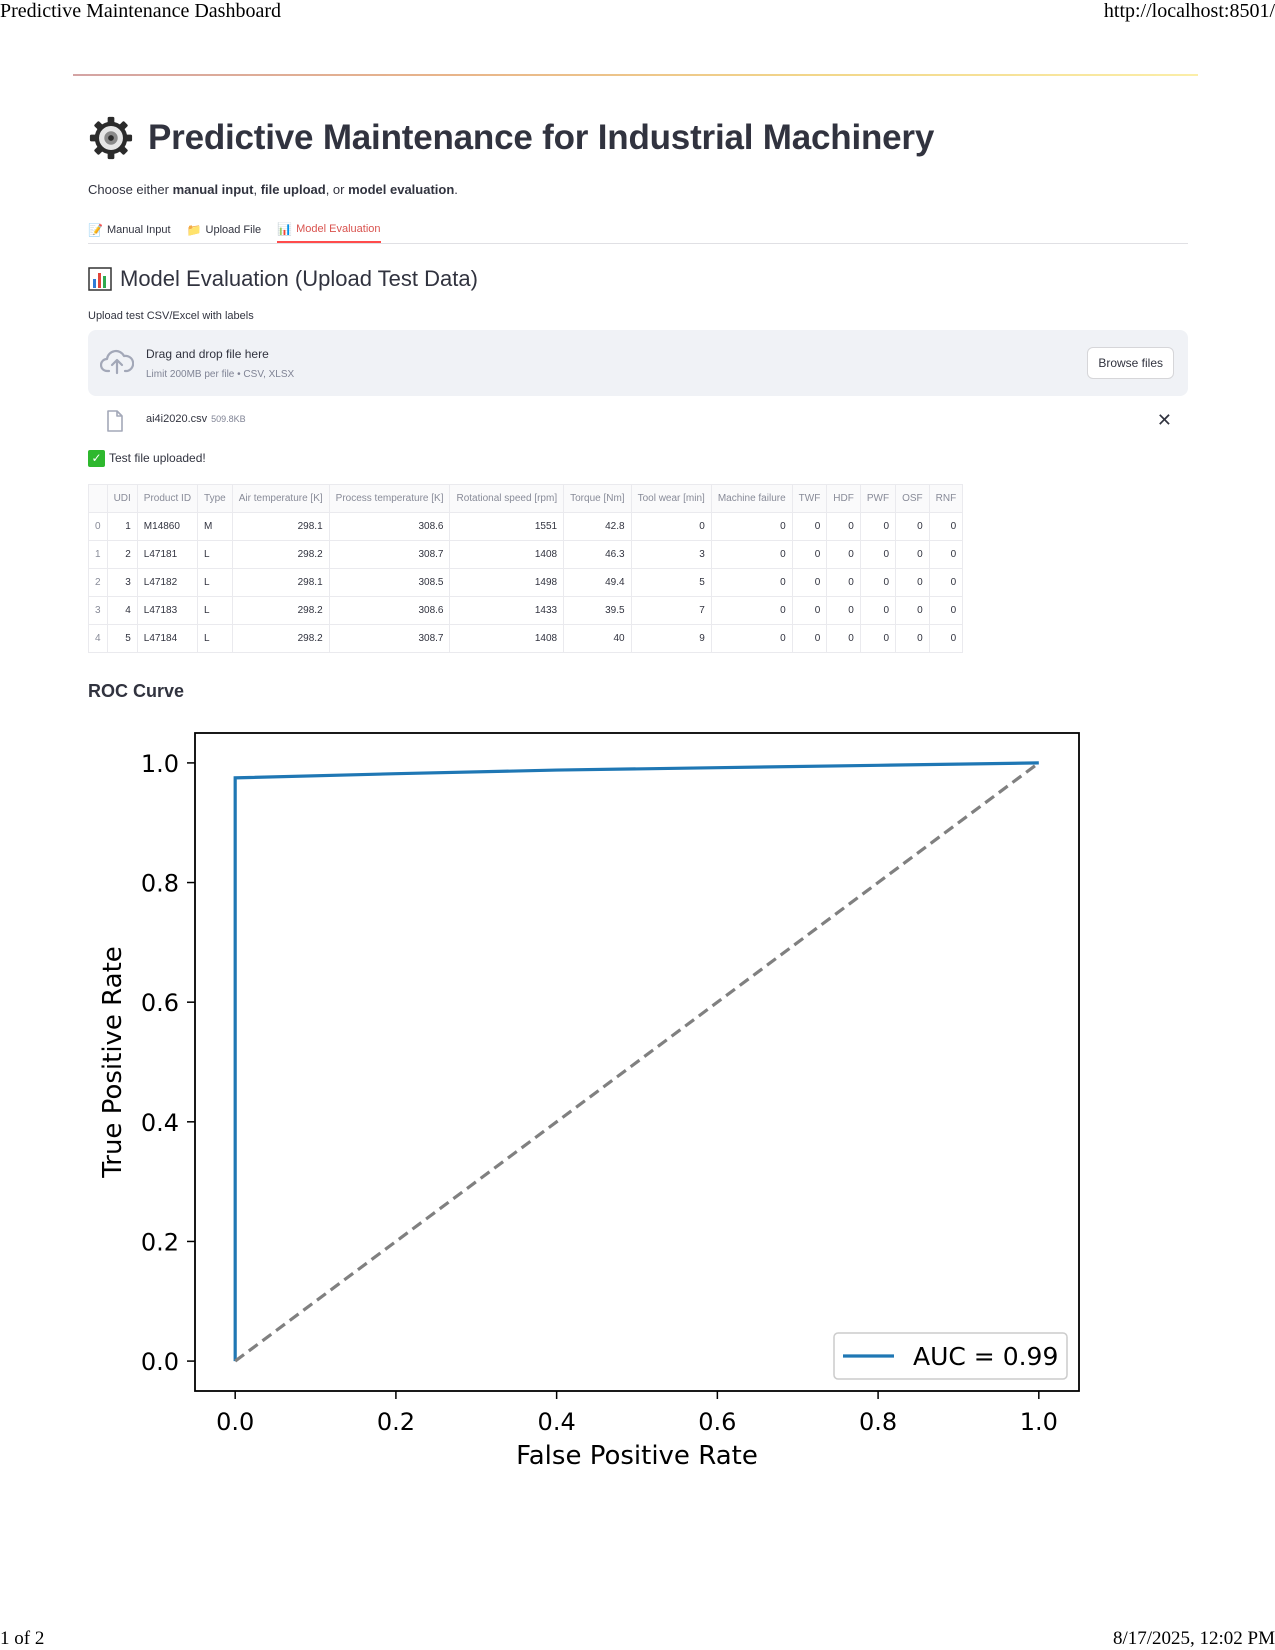 This screenshot has height=1650, width=1275. What do you see at coordinates (1164, 420) in the screenshot?
I see `close-icon: ✕` at bounding box center [1164, 420].